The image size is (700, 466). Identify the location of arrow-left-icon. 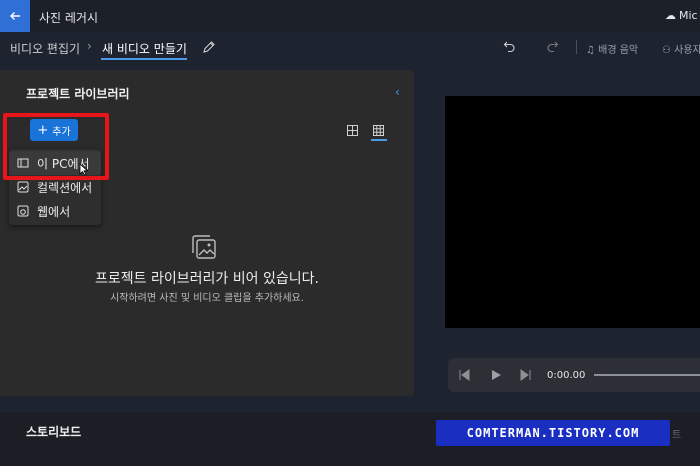
(15, 16).